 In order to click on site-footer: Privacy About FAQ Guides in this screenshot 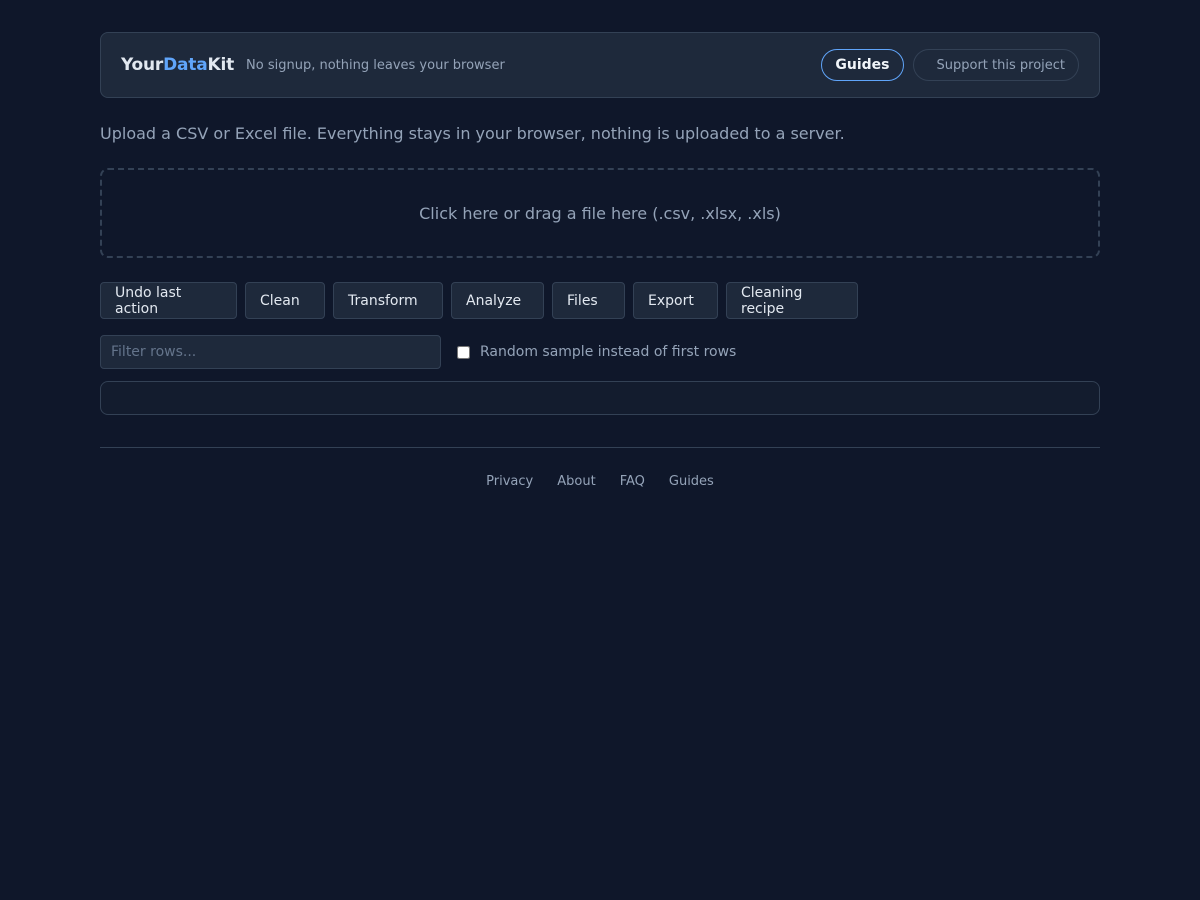, I will do `click(600, 481)`.